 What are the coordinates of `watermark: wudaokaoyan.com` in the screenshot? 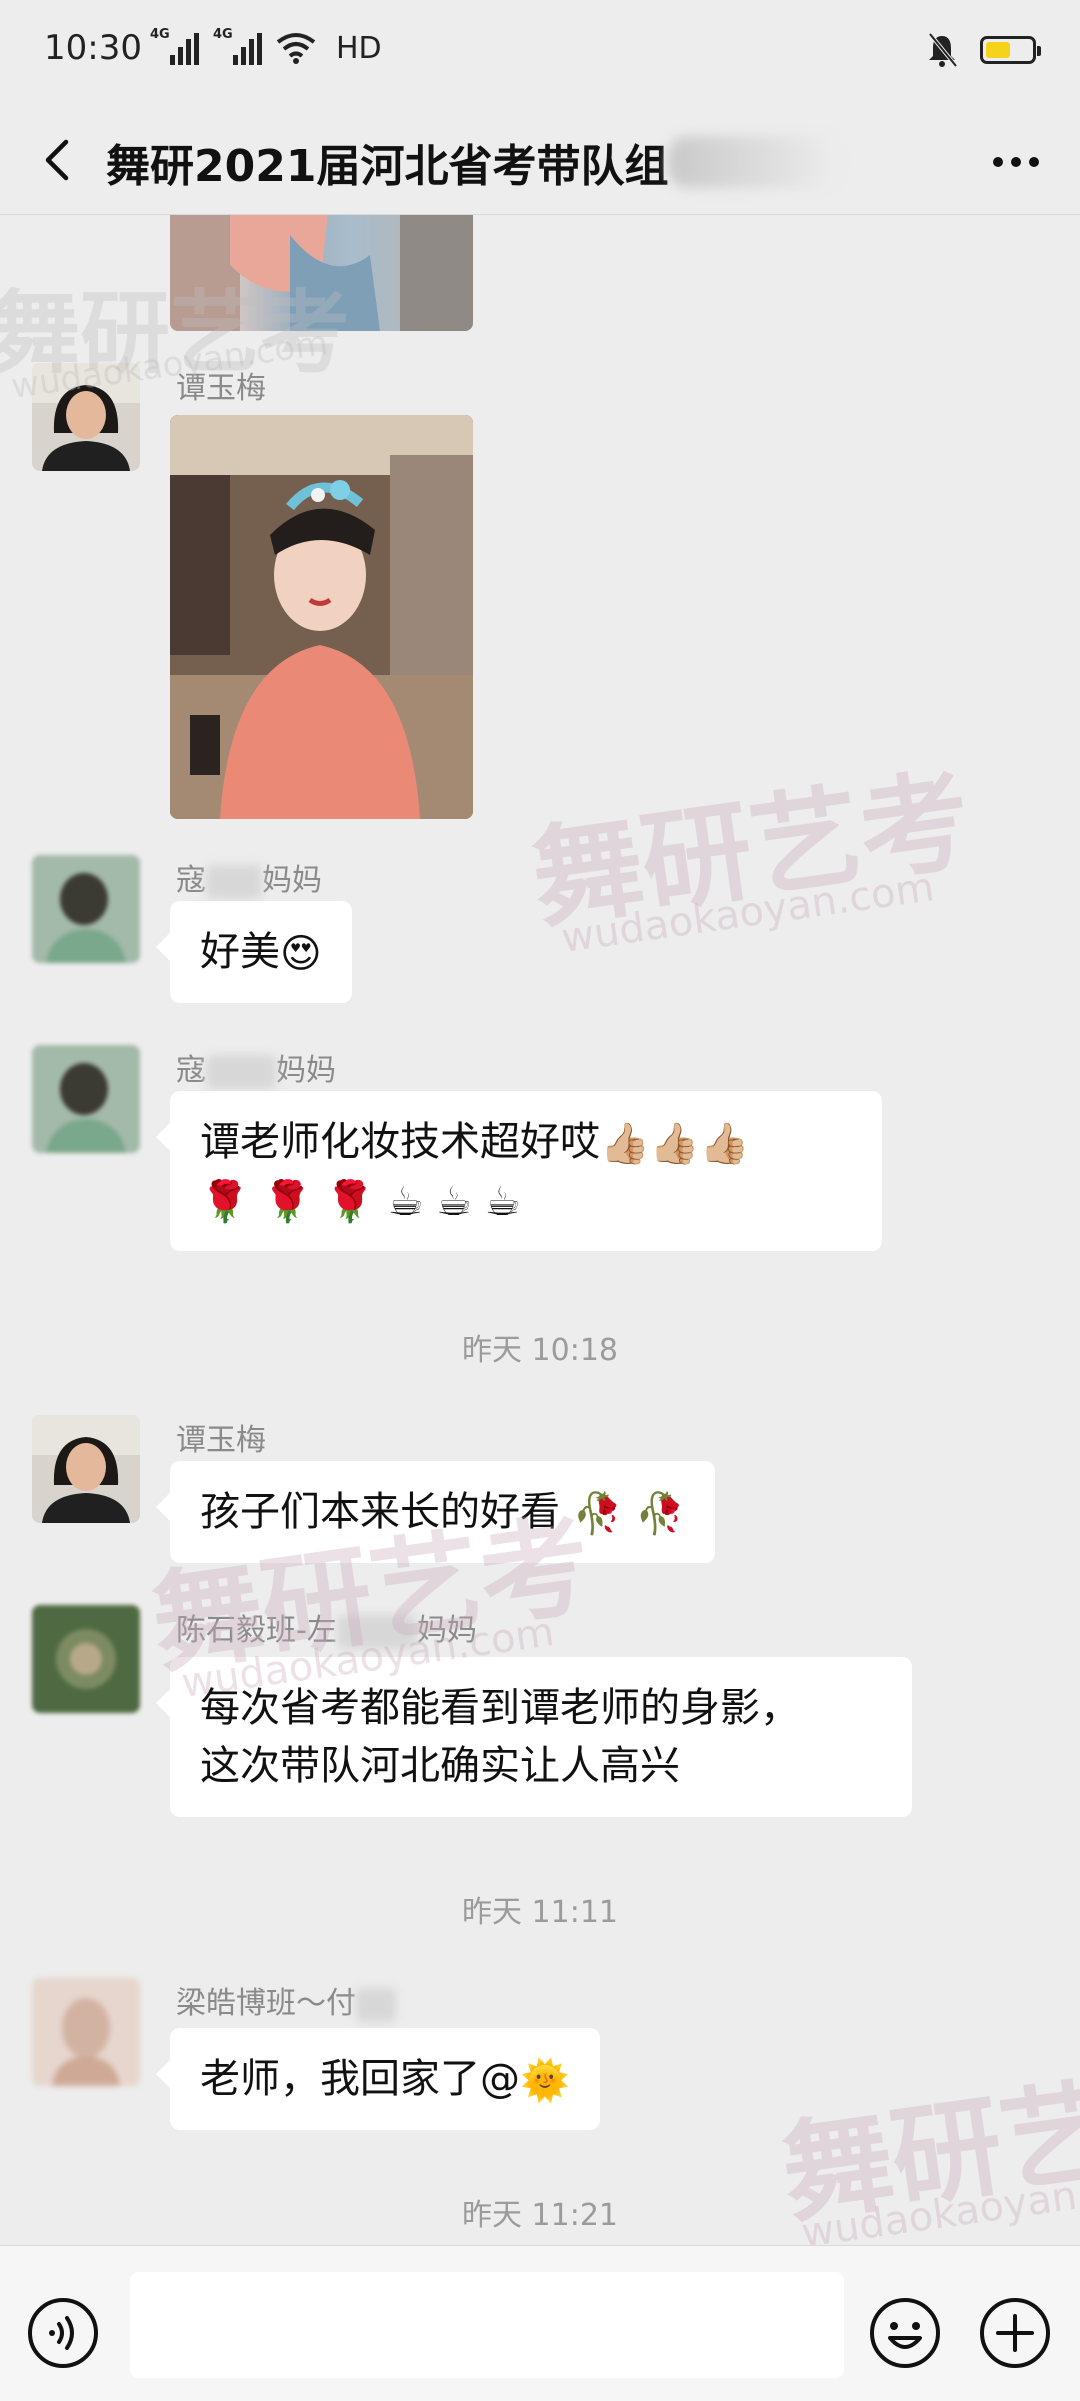 It's located at (747, 913).